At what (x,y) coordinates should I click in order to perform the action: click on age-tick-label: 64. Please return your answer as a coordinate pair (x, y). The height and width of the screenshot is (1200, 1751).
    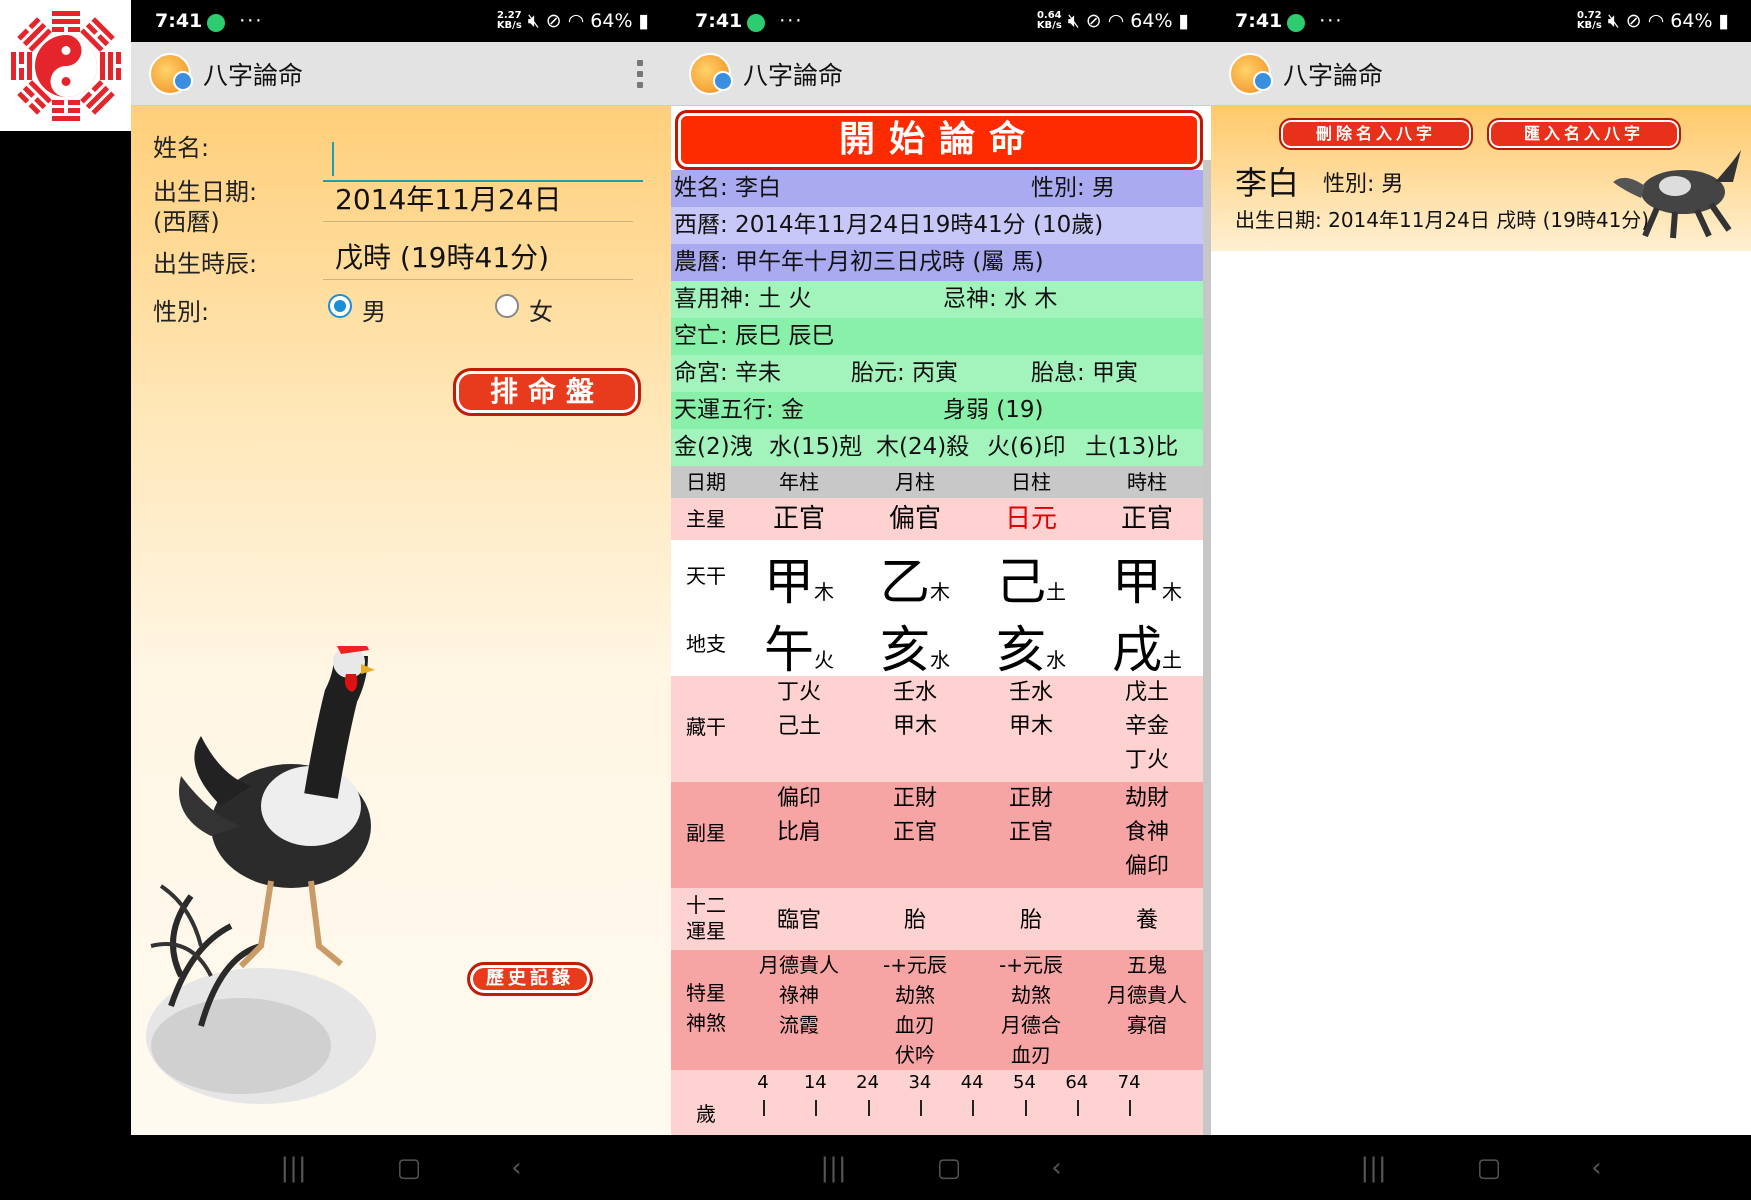
    Looking at the image, I should click on (1077, 1082).